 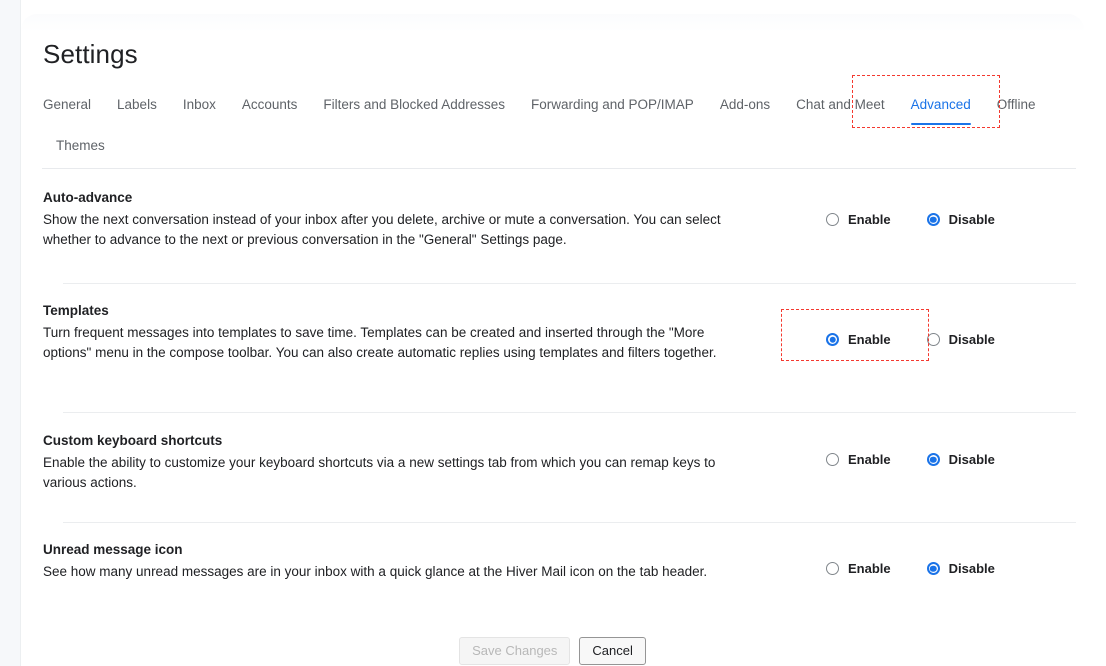 I want to click on tab-label: Themes, so click(x=80, y=145).